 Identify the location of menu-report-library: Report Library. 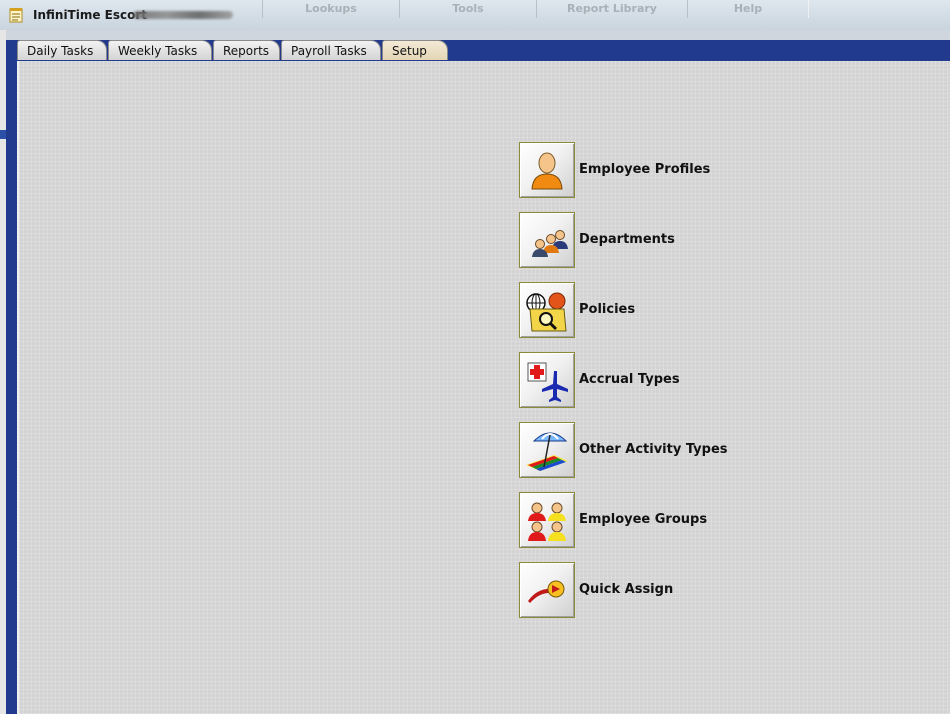
(612, 9).